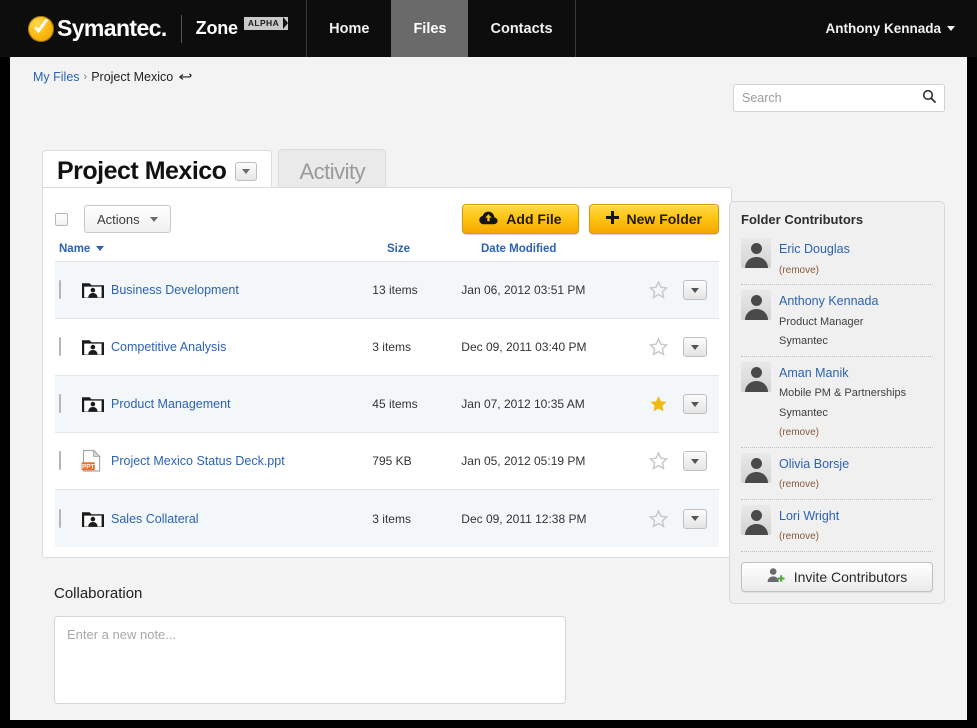 This screenshot has width=977, height=728. What do you see at coordinates (241, 347) in the screenshot?
I see `file-name-link: Competitive Analysis` at bounding box center [241, 347].